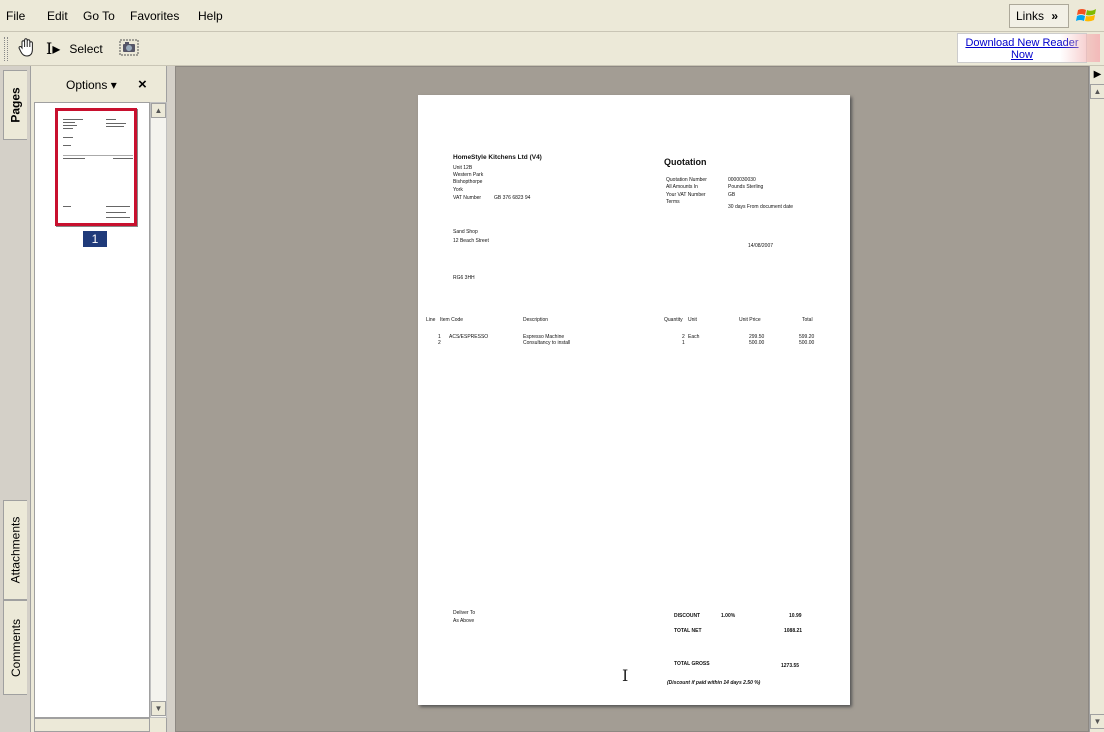 The image size is (1104, 732). Describe the element at coordinates (6, 49) in the screenshot. I see `toolbar-grip` at that location.